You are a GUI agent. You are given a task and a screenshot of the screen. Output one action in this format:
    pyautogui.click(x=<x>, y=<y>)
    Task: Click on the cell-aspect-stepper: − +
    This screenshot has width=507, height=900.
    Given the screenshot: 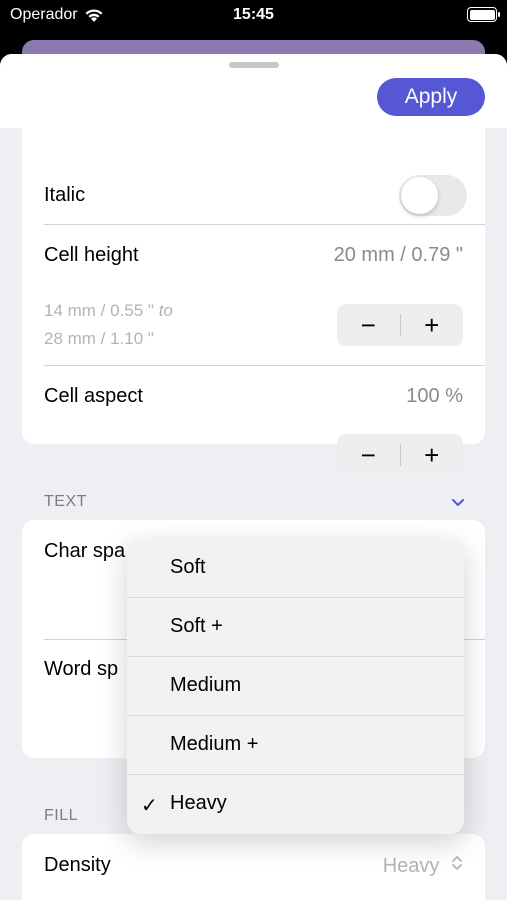 What is the action you would take?
    pyautogui.click(x=400, y=455)
    